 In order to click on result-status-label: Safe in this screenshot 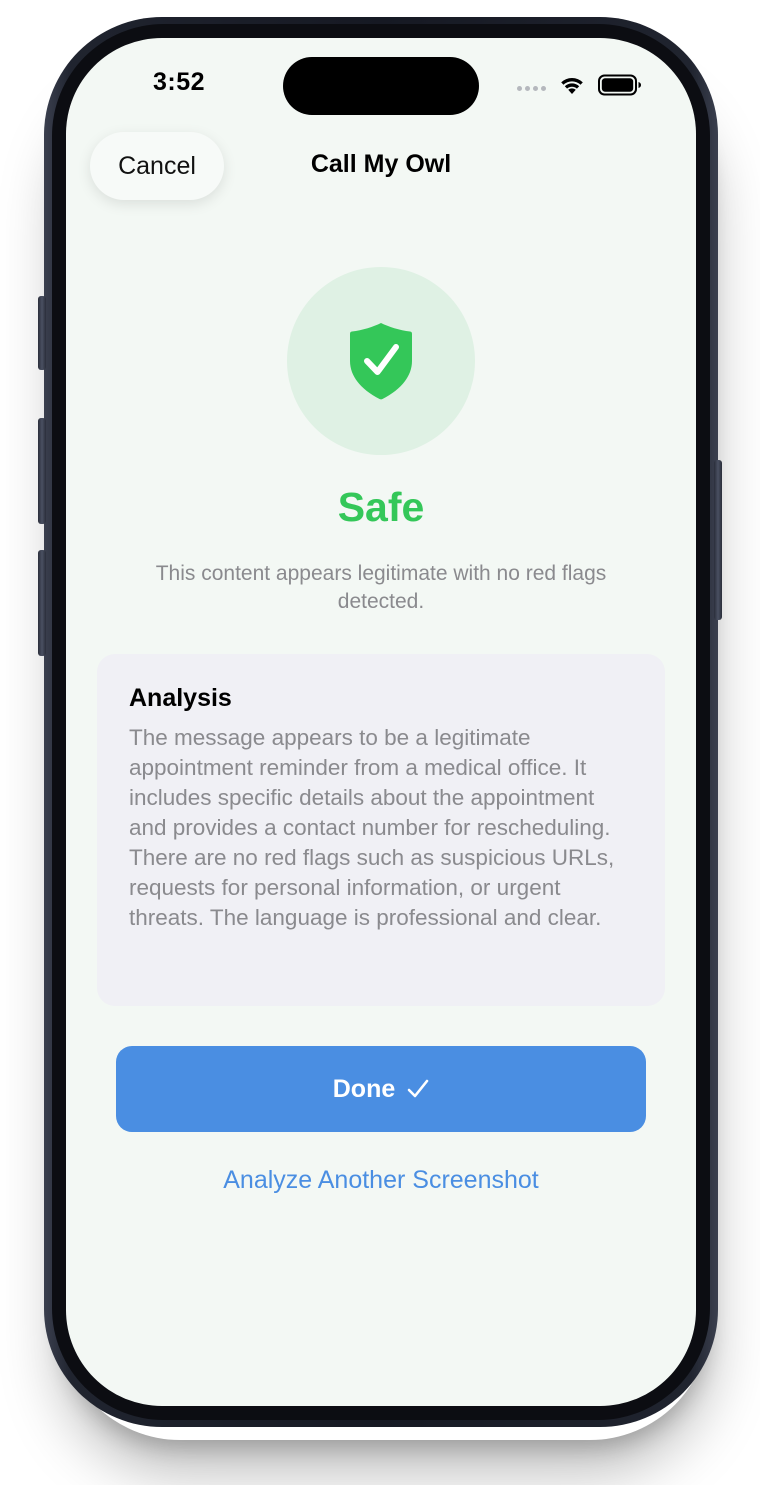, I will do `click(381, 507)`.